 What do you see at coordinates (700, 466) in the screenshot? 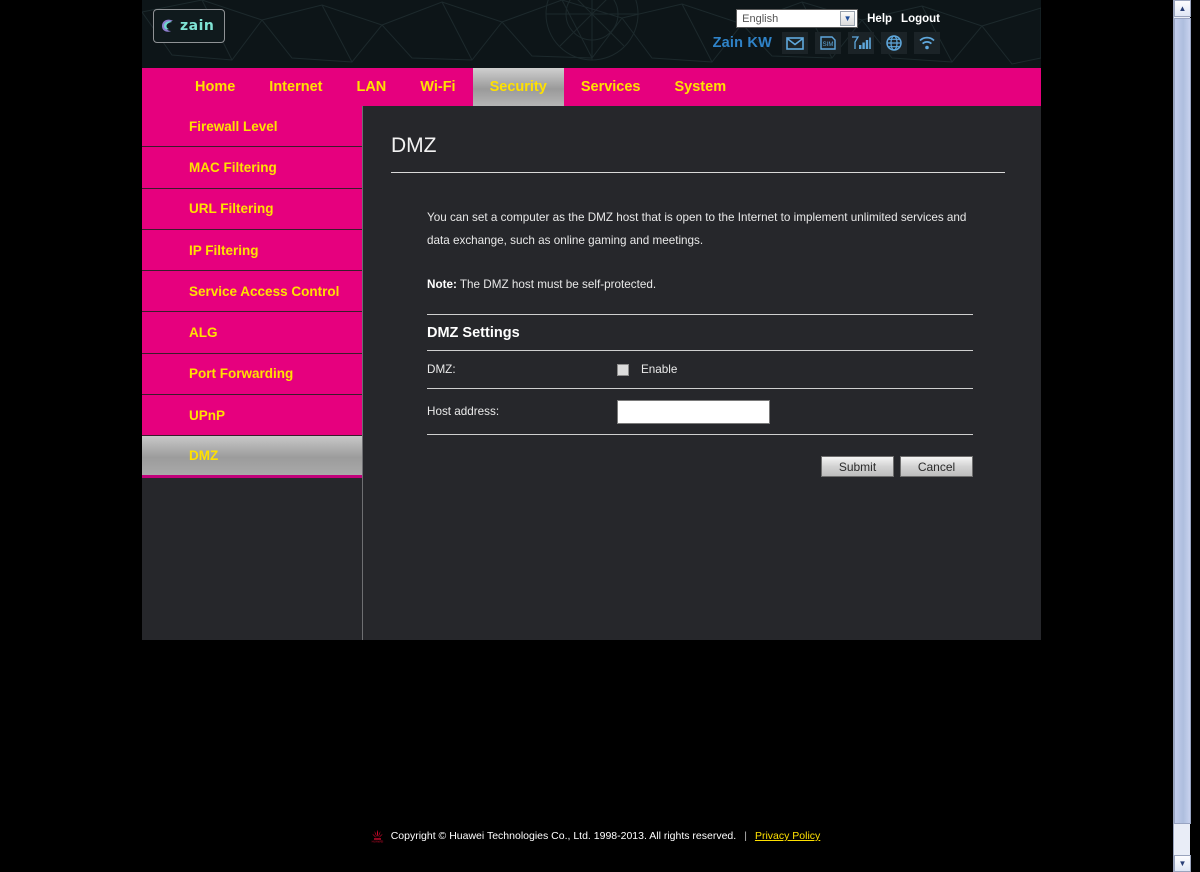
I see `form-actions: Submit Cancel` at bounding box center [700, 466].